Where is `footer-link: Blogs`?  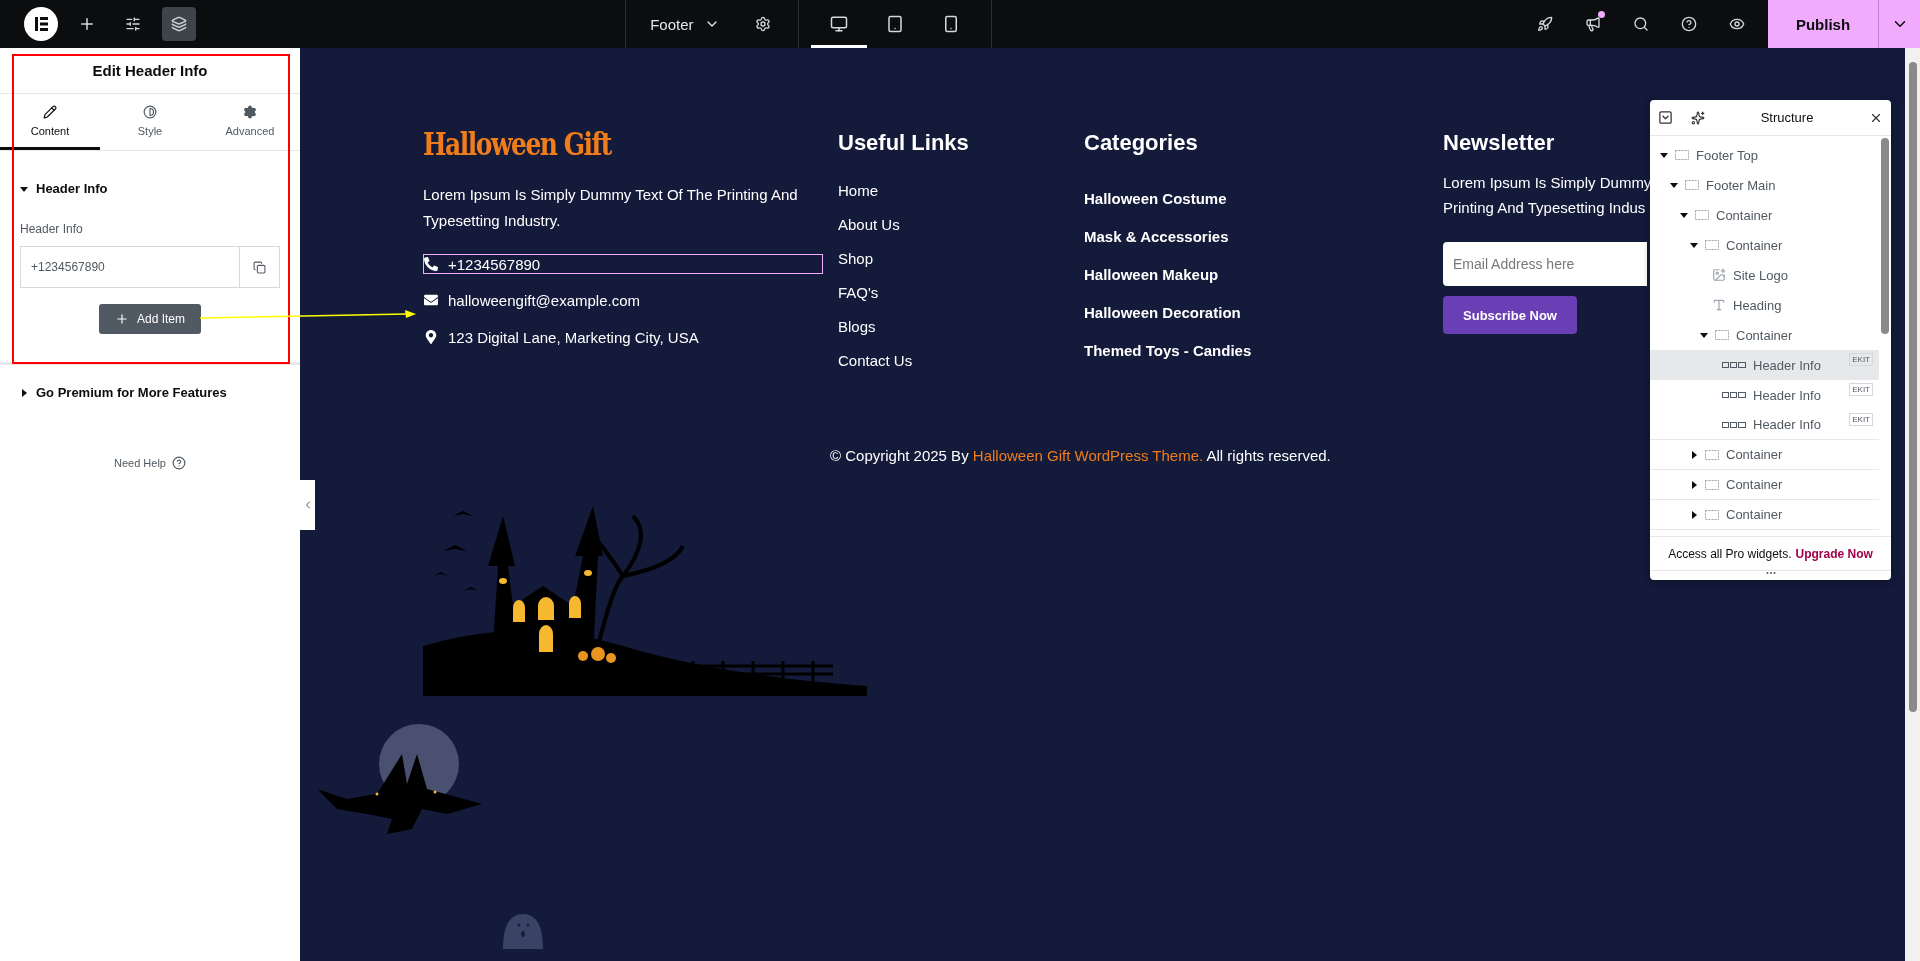
footer-link: Blogs is located at coordinates (857, 326).